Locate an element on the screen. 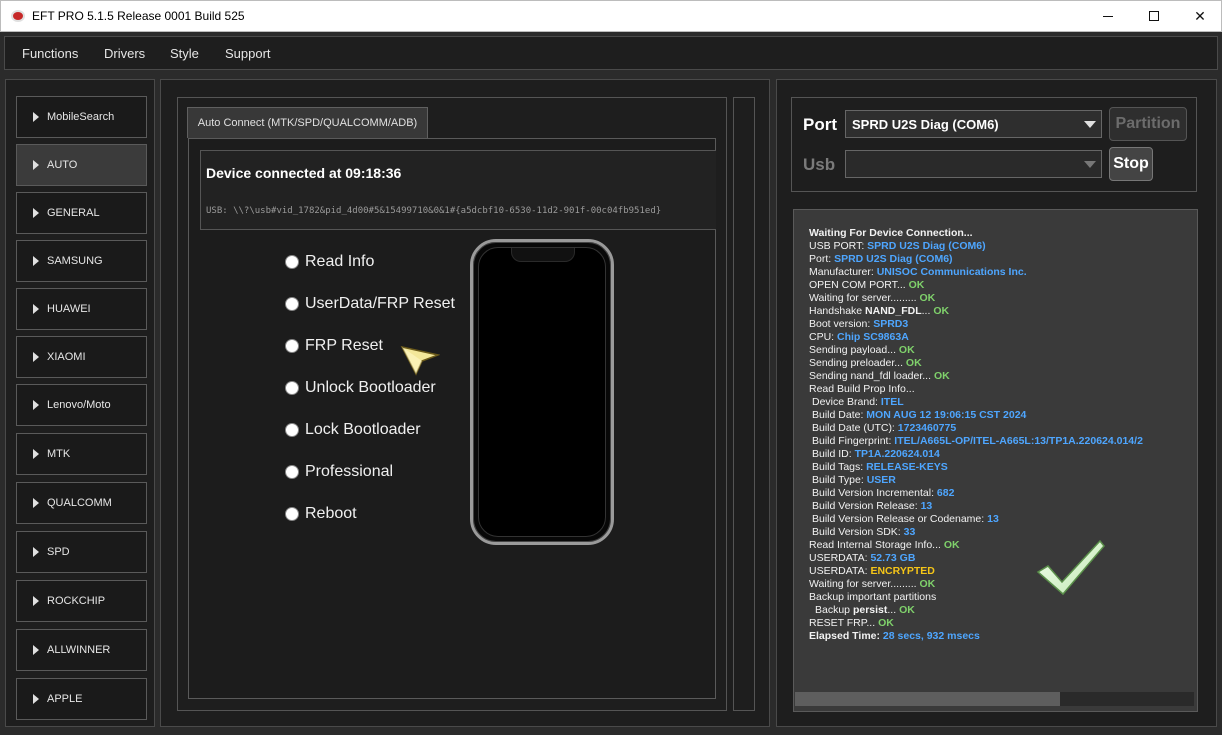 The image size is (1222, 735). option-reboot: Reboot is located at coordinates (321, 514).